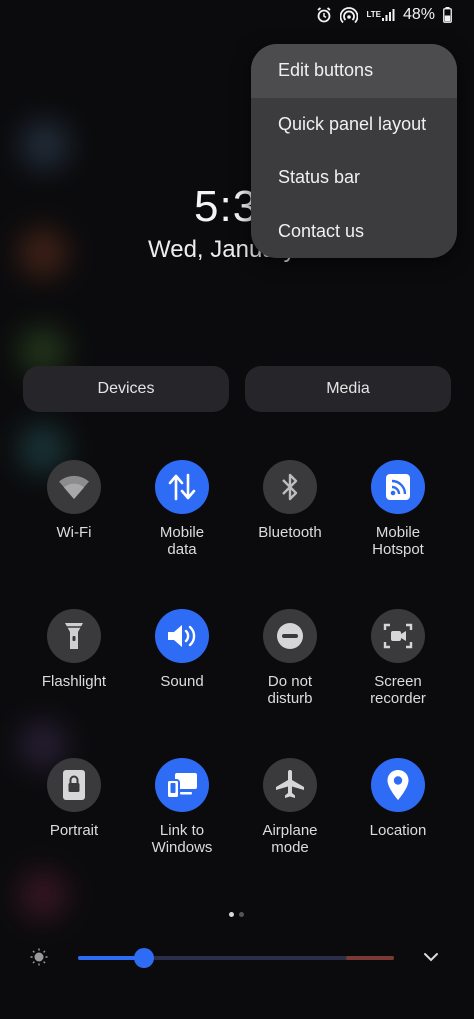 This screenshot has width=474, height=1019. What do you see at coordinates (290, 690) in the screenshot?
I see `tile-label: Do not disturb` at bounding box center [290, 690].